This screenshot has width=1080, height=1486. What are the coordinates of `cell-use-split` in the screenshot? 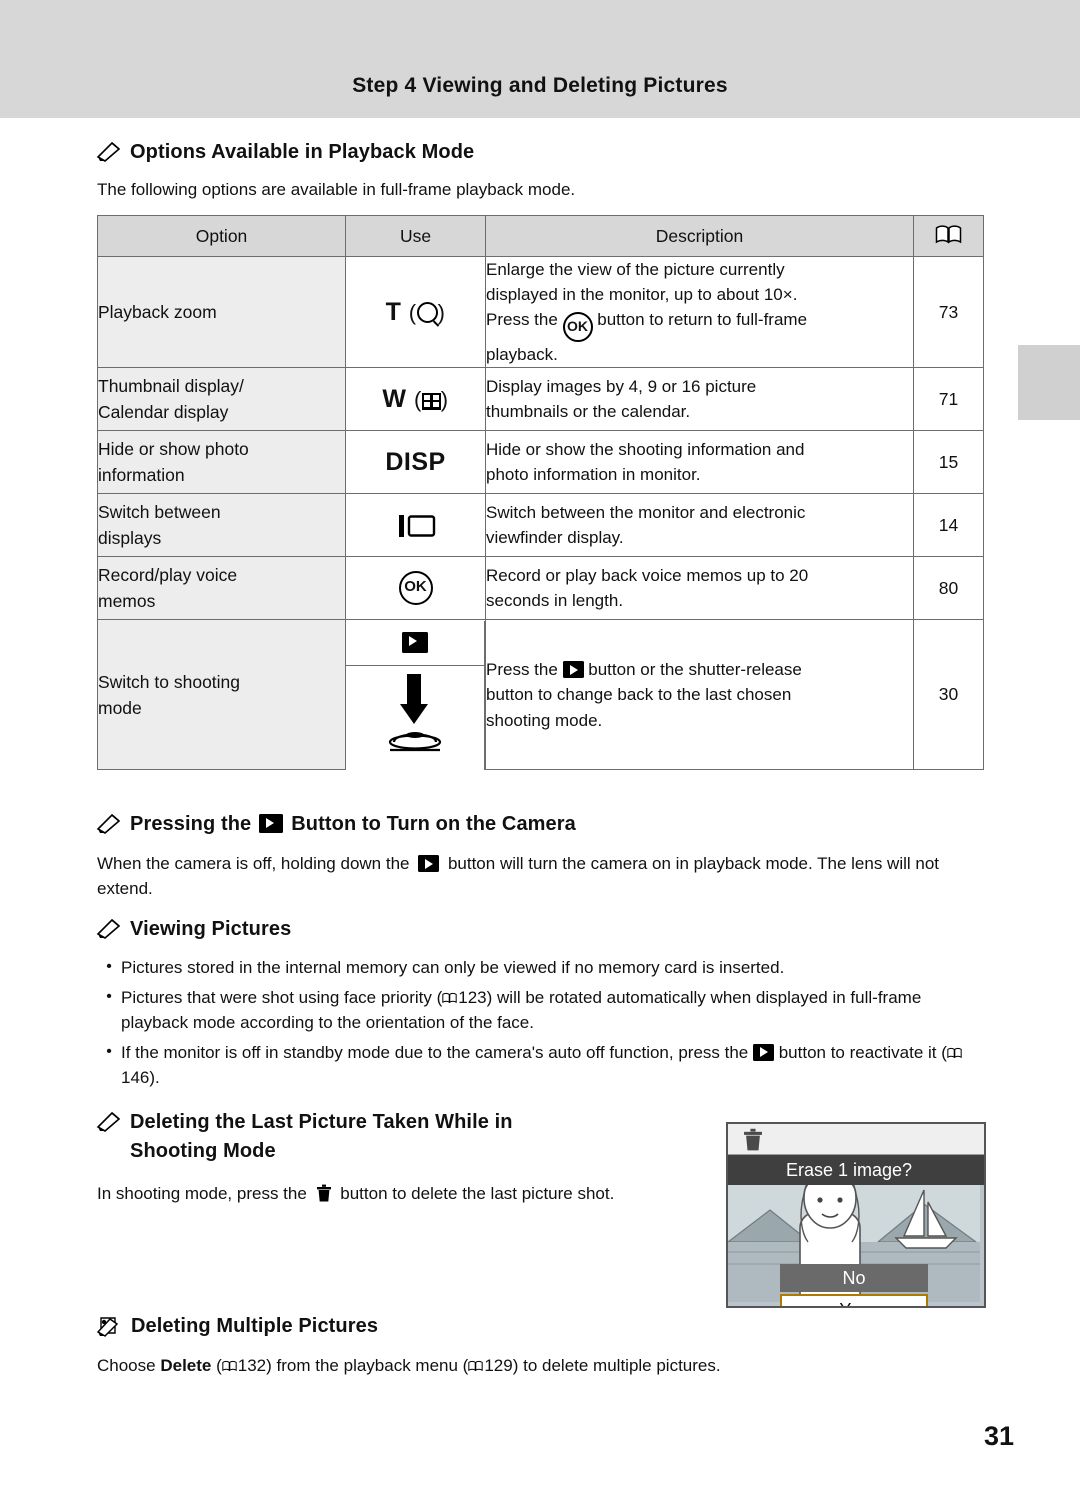 It's located at (416, 695).